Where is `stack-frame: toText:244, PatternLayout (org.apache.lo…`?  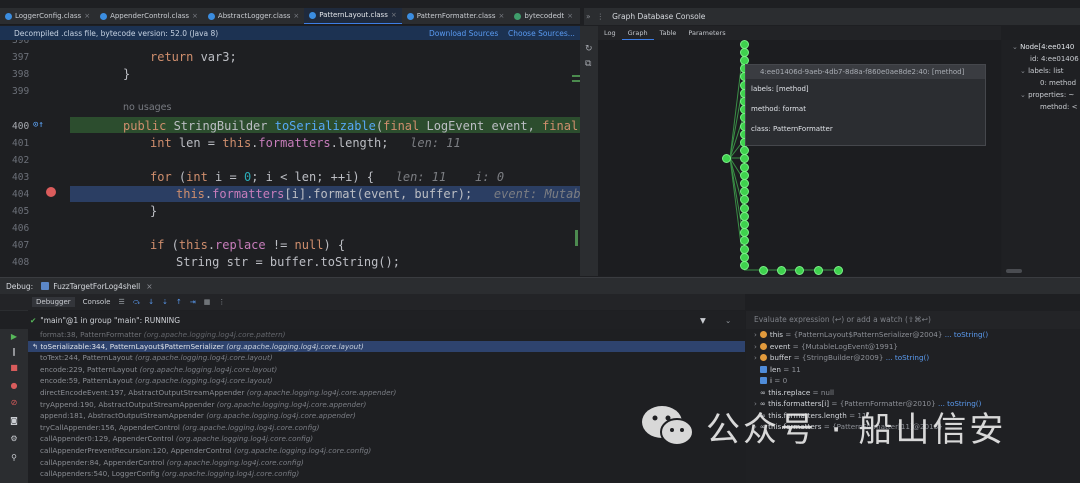
stack-frame: toText:244, PatternLayout (org.apache.lo… is located at coordinates (386, 358).